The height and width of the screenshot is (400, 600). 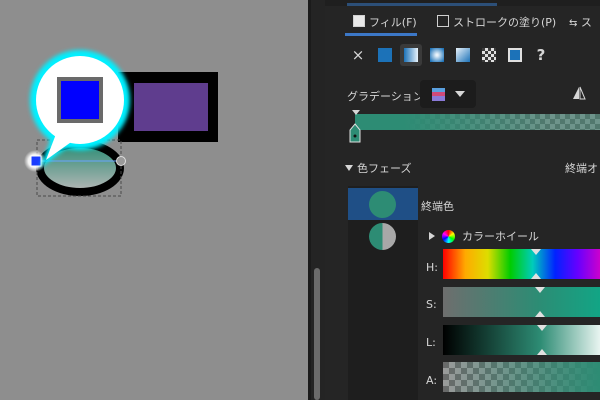 I want to click on hue-slider-thumb-bottom, so click(x=536, y=276).